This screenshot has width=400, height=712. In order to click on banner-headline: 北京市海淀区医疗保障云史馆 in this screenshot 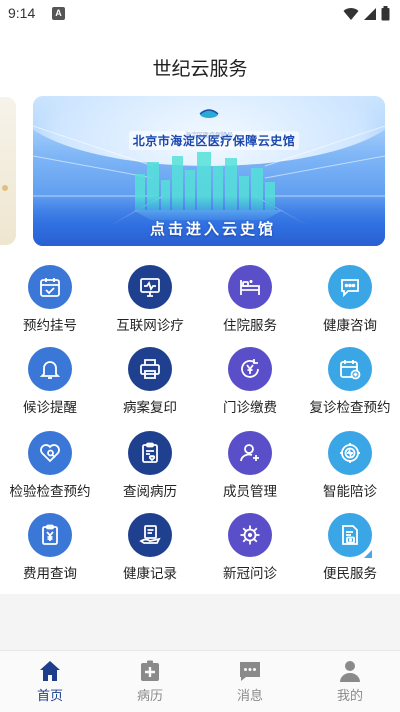, I will do `click(214, 140)`.